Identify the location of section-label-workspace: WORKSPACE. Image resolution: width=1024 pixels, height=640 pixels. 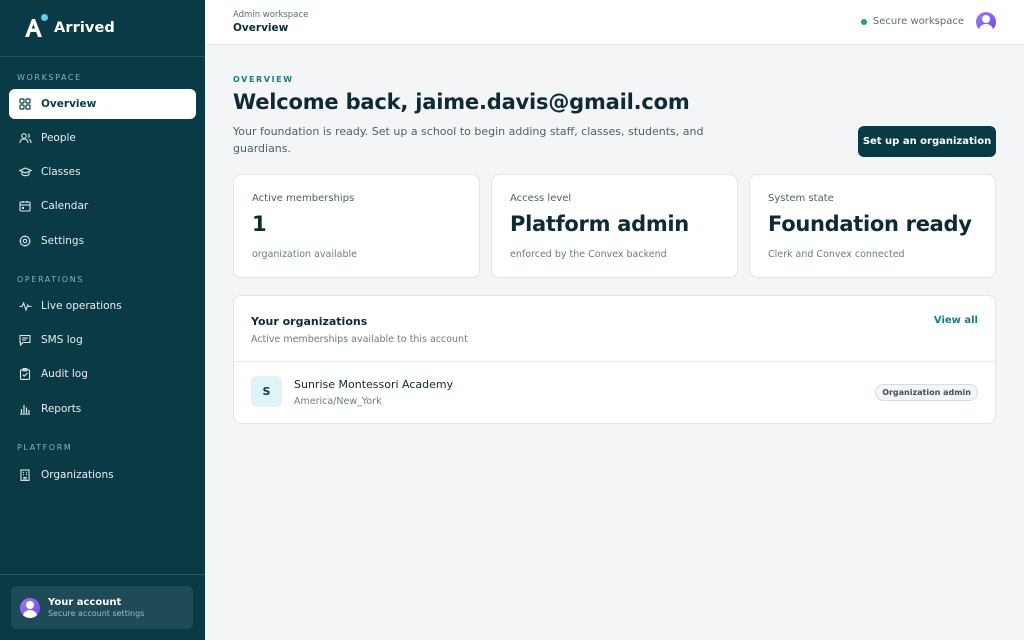
(49, 77).